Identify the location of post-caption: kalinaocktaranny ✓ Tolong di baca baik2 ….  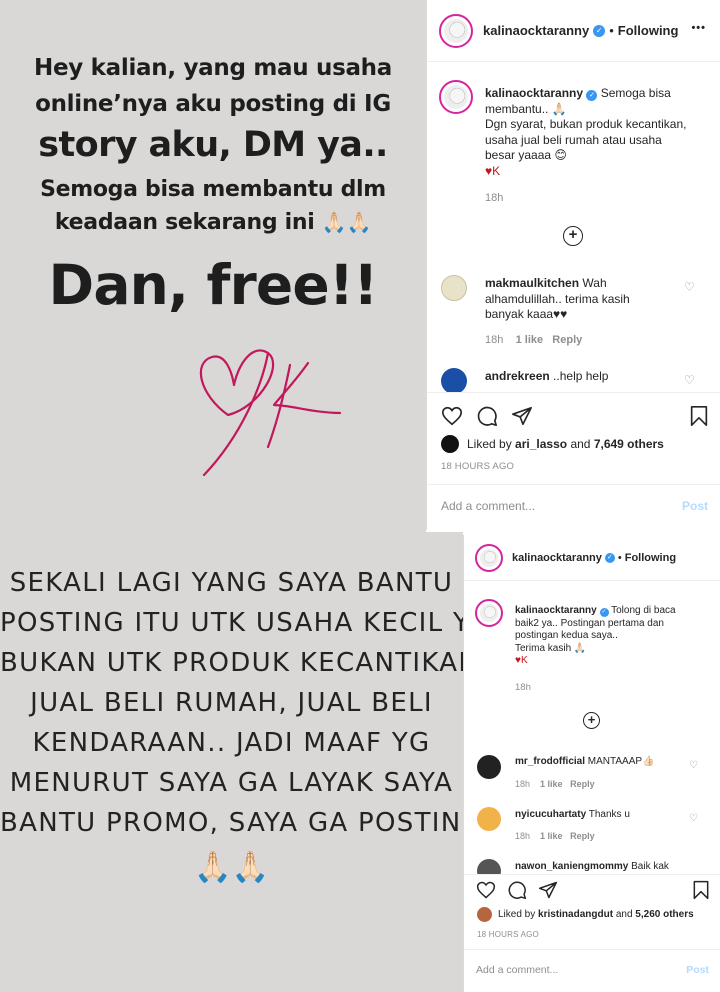
(595, 635).